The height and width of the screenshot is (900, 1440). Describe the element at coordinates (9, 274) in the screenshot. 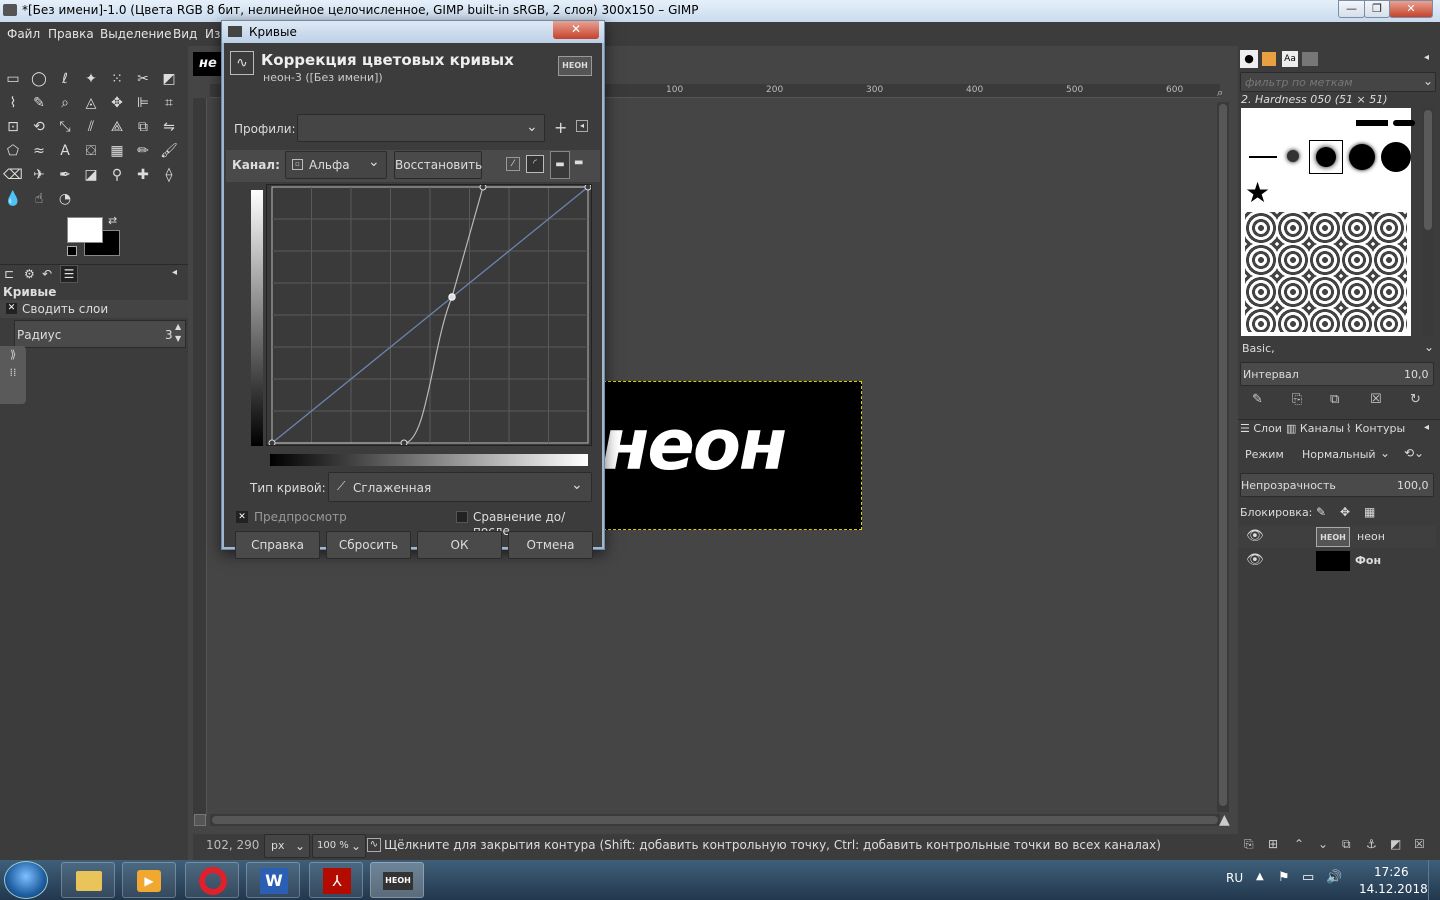

I see `tool-options-tab-icon: ⊏` at that location.